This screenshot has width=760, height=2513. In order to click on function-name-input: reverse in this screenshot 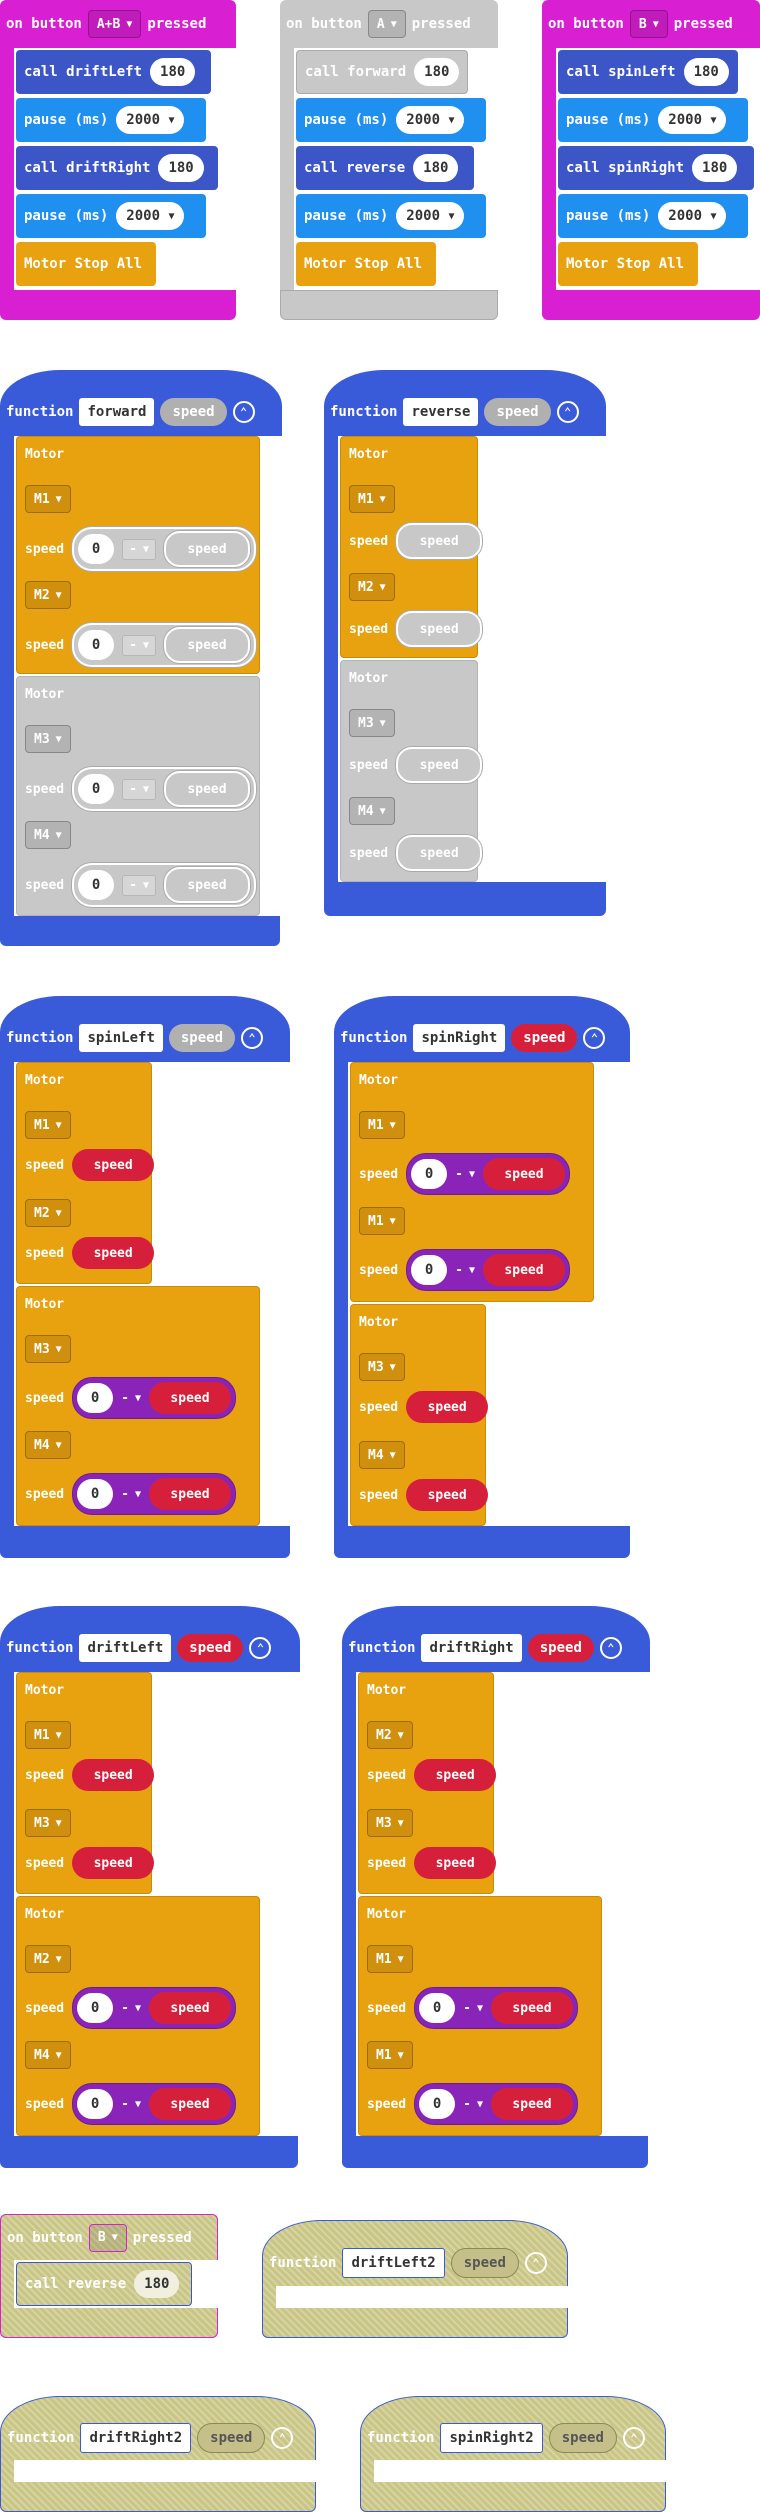, I will do `click(441, 412)`.